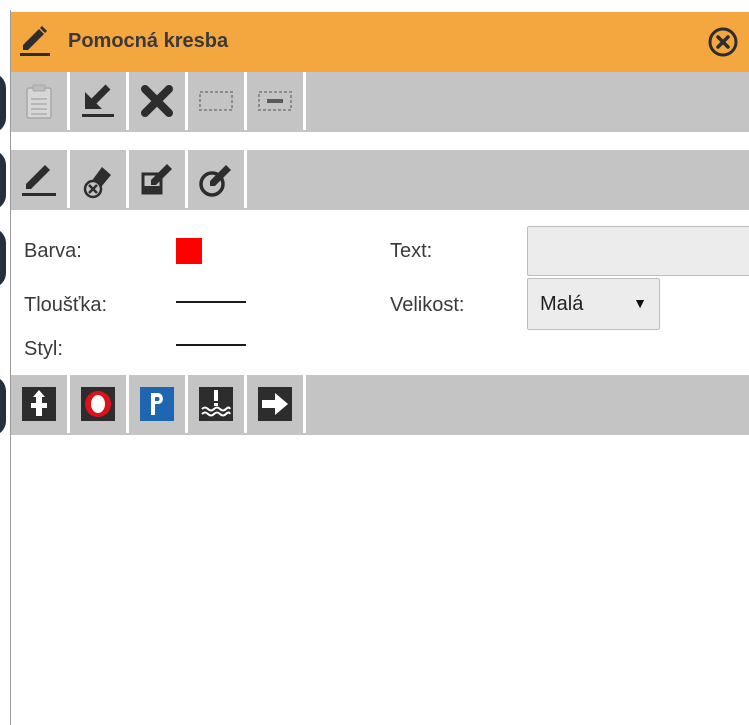 This screenshot has width=749, height=725. Describe the element at coordinates (593, 304) in the screenshot. I see `size-select: Malá ▼` at that location.